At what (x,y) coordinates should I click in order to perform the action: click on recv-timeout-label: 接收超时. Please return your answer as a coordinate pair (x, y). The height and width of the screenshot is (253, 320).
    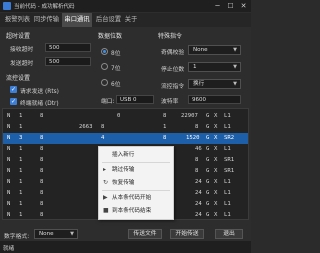
    Looking at the image, I should click on (22, 50).